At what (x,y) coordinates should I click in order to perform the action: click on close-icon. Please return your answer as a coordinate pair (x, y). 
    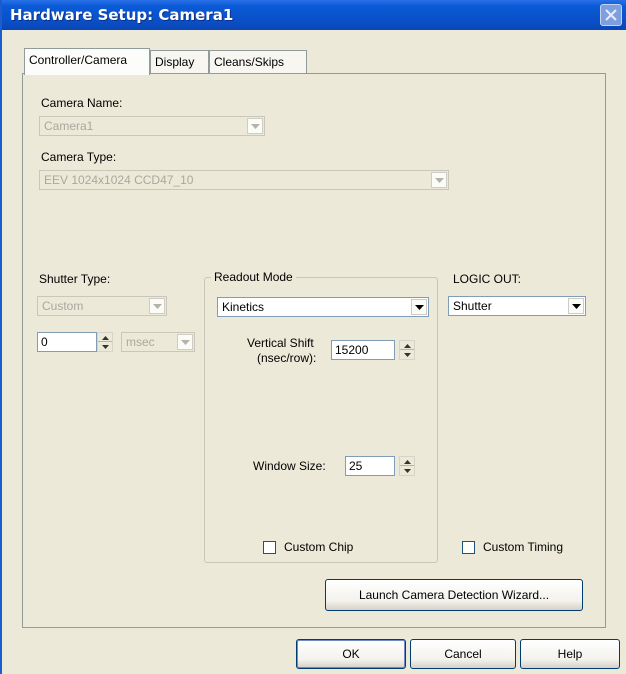
    Looking at the image, I should click on (611, 15).